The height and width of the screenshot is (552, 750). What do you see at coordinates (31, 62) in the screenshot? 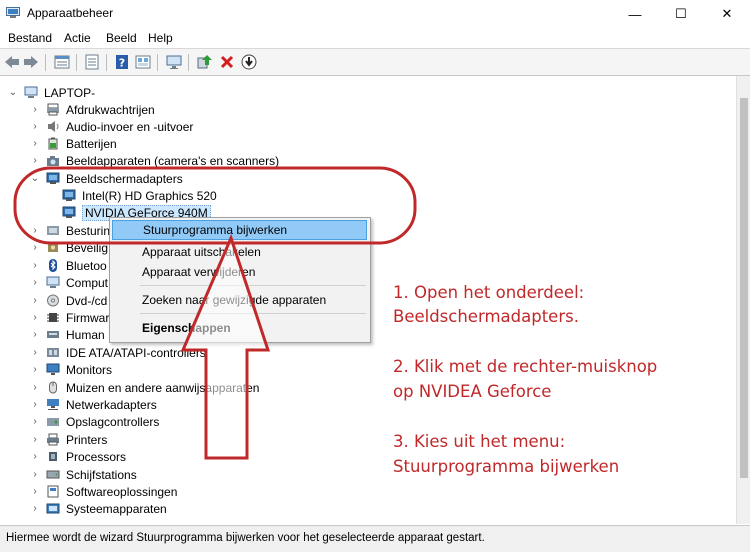
I see `forward-icon` at bounding box center [31, 62].